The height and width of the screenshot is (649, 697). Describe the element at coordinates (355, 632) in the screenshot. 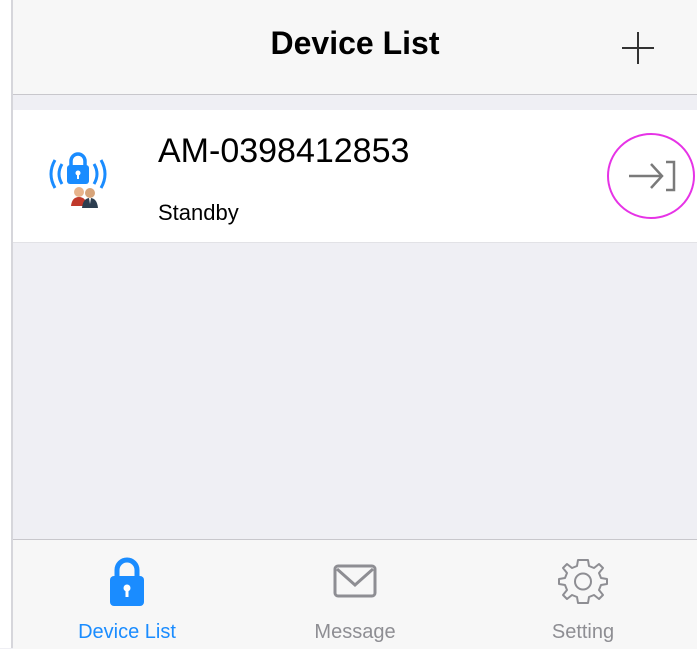

I see `tab-label: Message` at that location.